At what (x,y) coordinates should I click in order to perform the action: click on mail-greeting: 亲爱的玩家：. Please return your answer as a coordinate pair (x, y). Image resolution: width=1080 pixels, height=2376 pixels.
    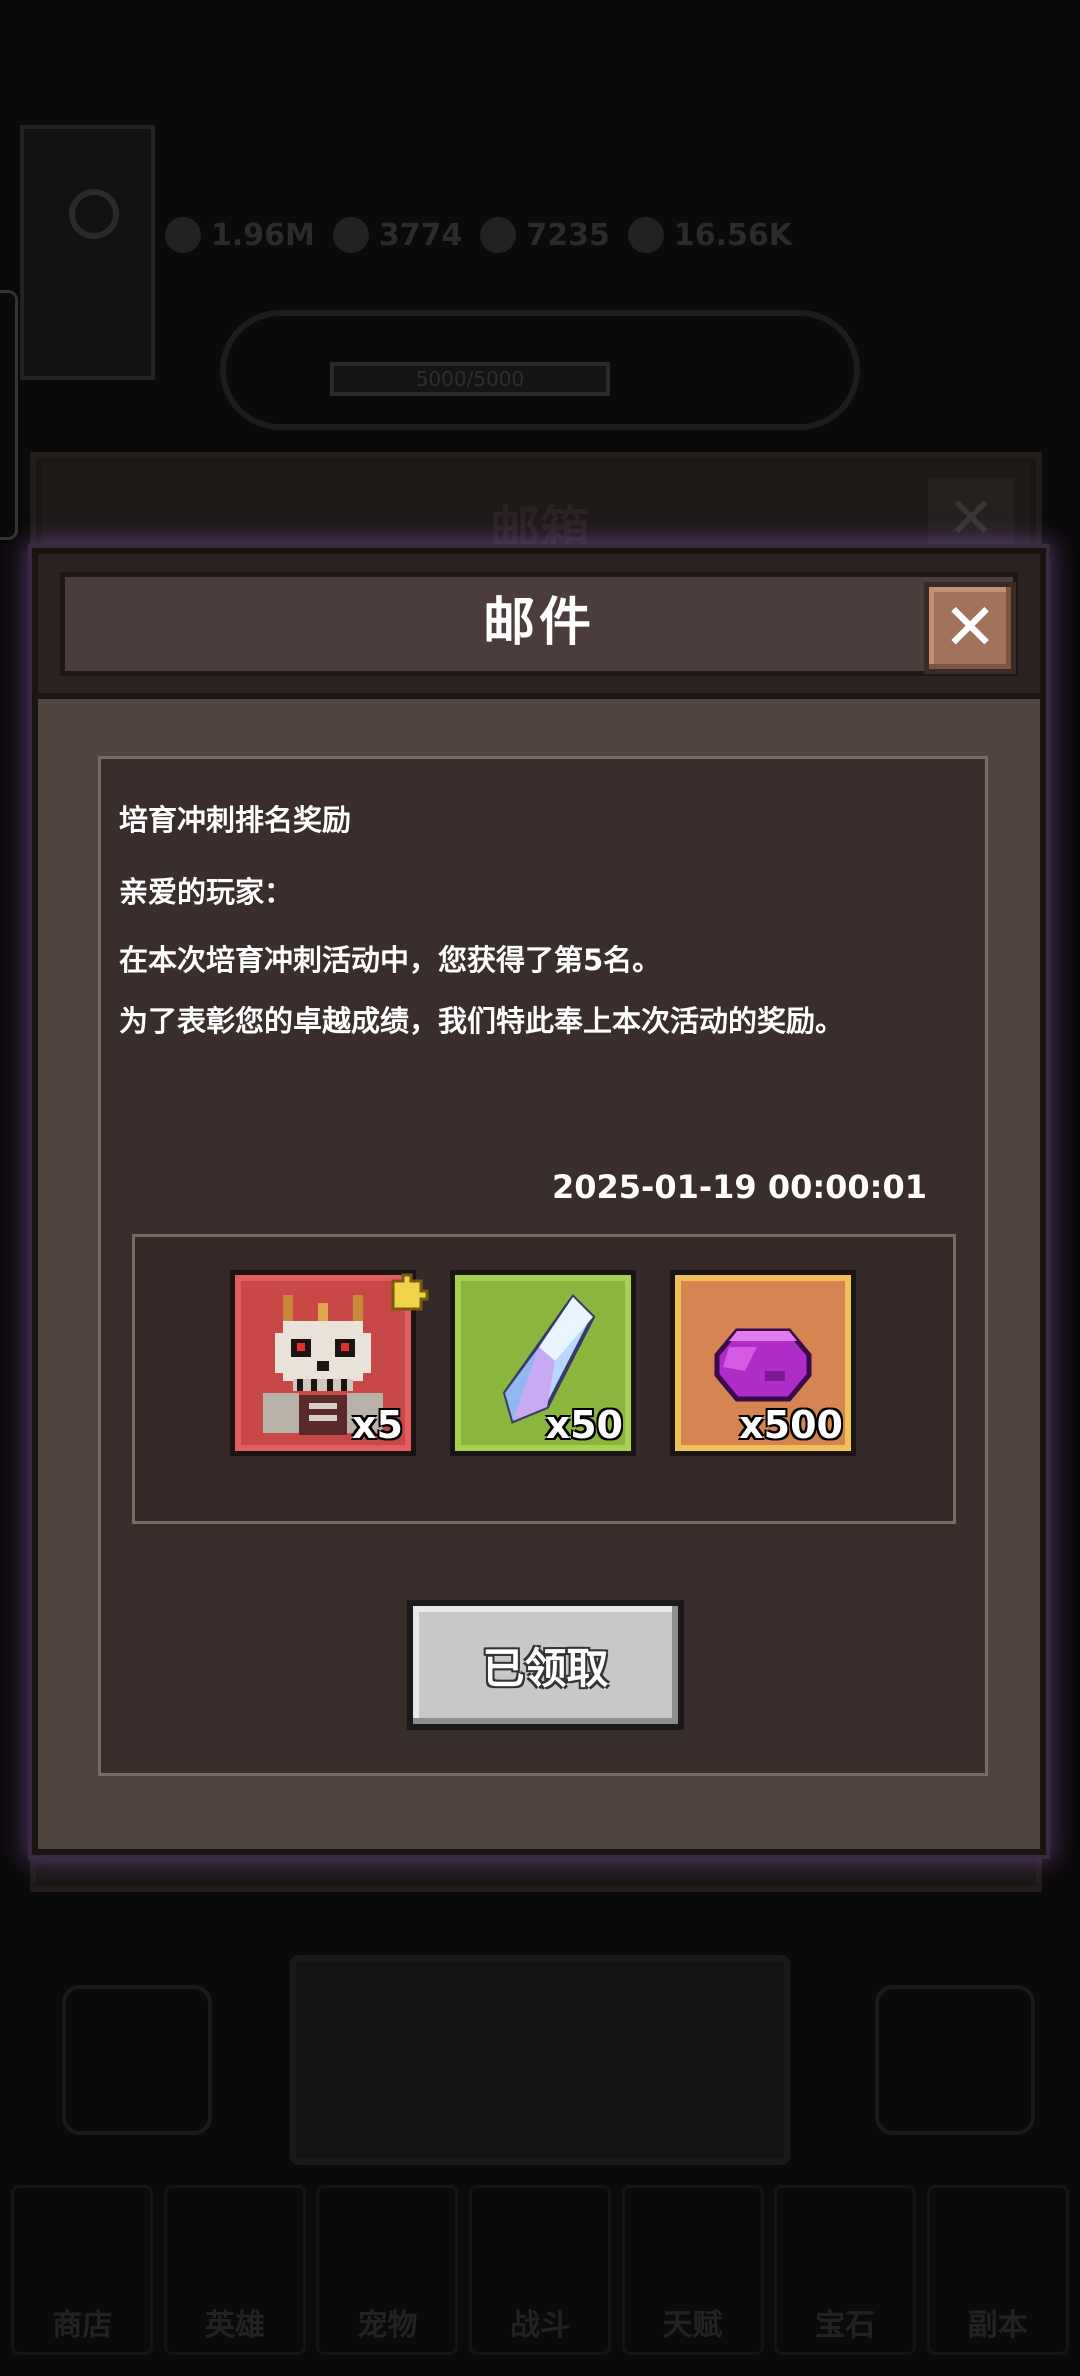
    Looking at the image, I should click on (206, 892).